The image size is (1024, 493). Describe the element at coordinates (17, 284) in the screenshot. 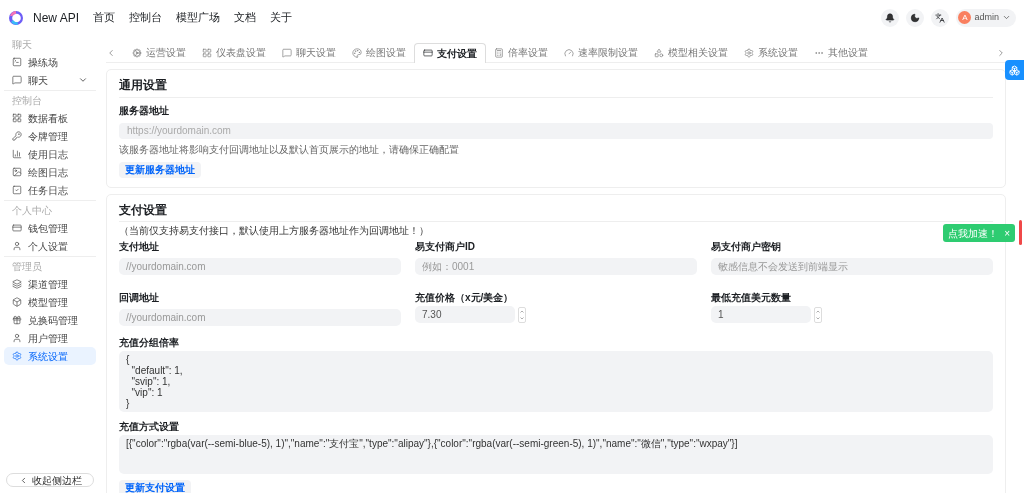

I see `layers-icon` at that location.